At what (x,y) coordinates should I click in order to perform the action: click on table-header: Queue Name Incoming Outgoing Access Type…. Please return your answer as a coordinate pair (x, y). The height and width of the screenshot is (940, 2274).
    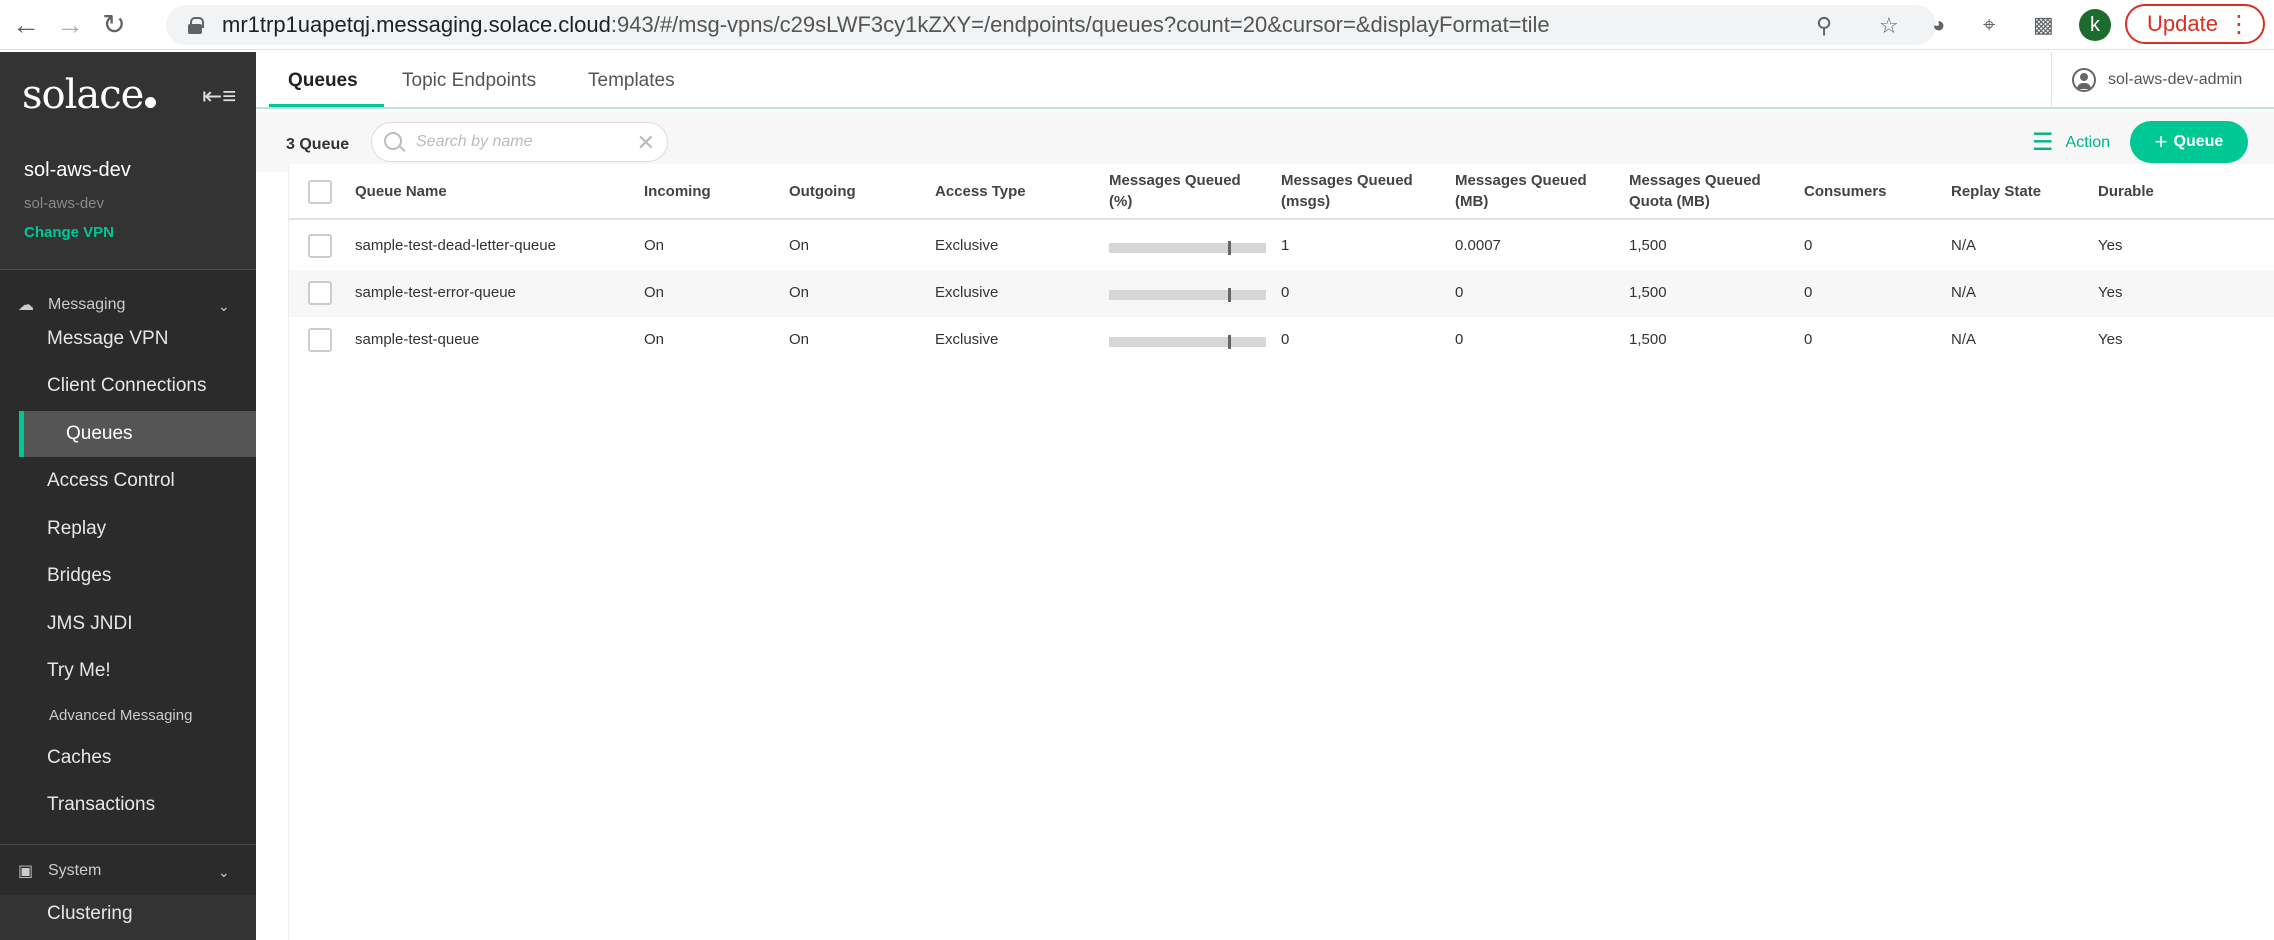
    Looking at the image, I should click on (1281, 192).